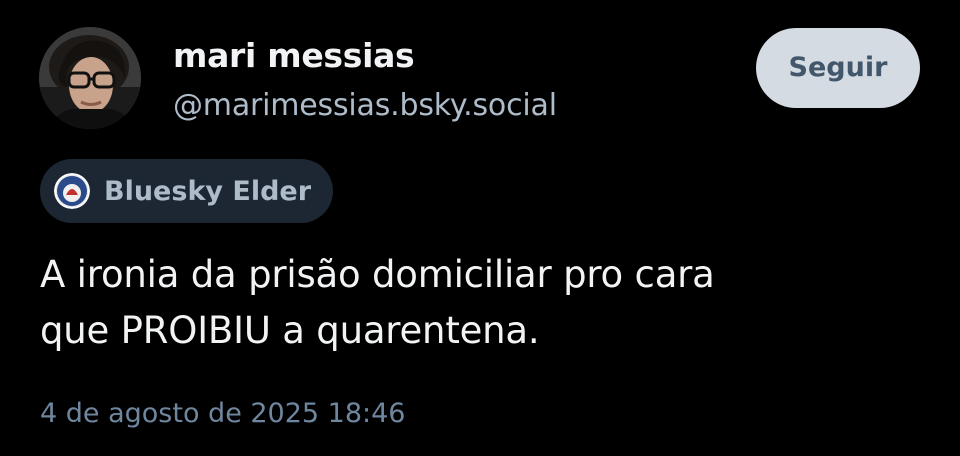  Describe the element at coordinates (290, 330) in the screenshot. I see `post-text-line: que PROIBIU a quarentena.` at that location.